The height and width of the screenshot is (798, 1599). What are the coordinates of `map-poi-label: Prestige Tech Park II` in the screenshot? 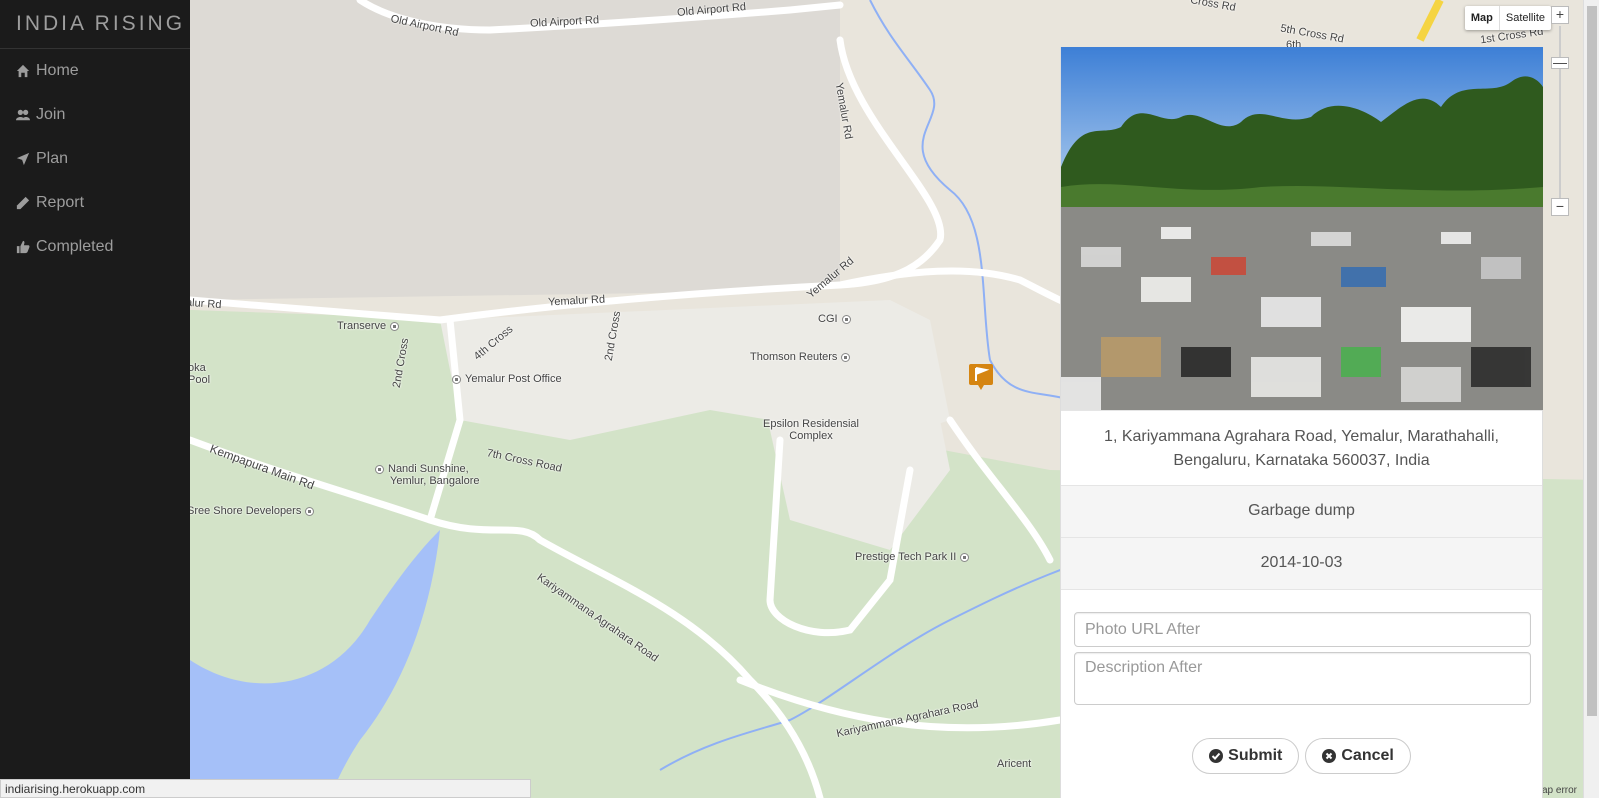 It's located at (912, 557).